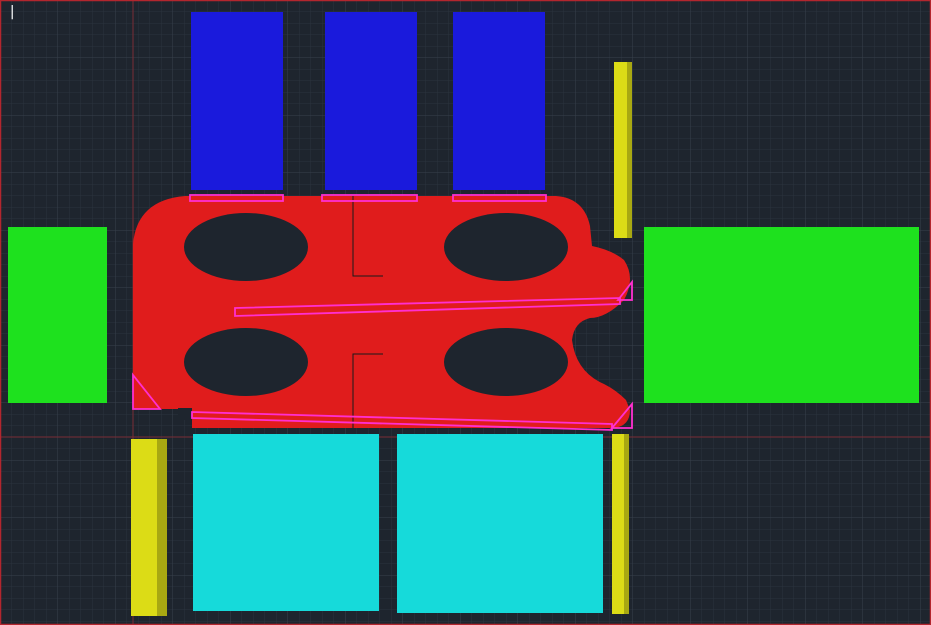 The image size is (931, 625). What do you see at coordinates (12, 12) in the screenshot?
I see `cursor-indicator: |` at bounding box center [12, 12].